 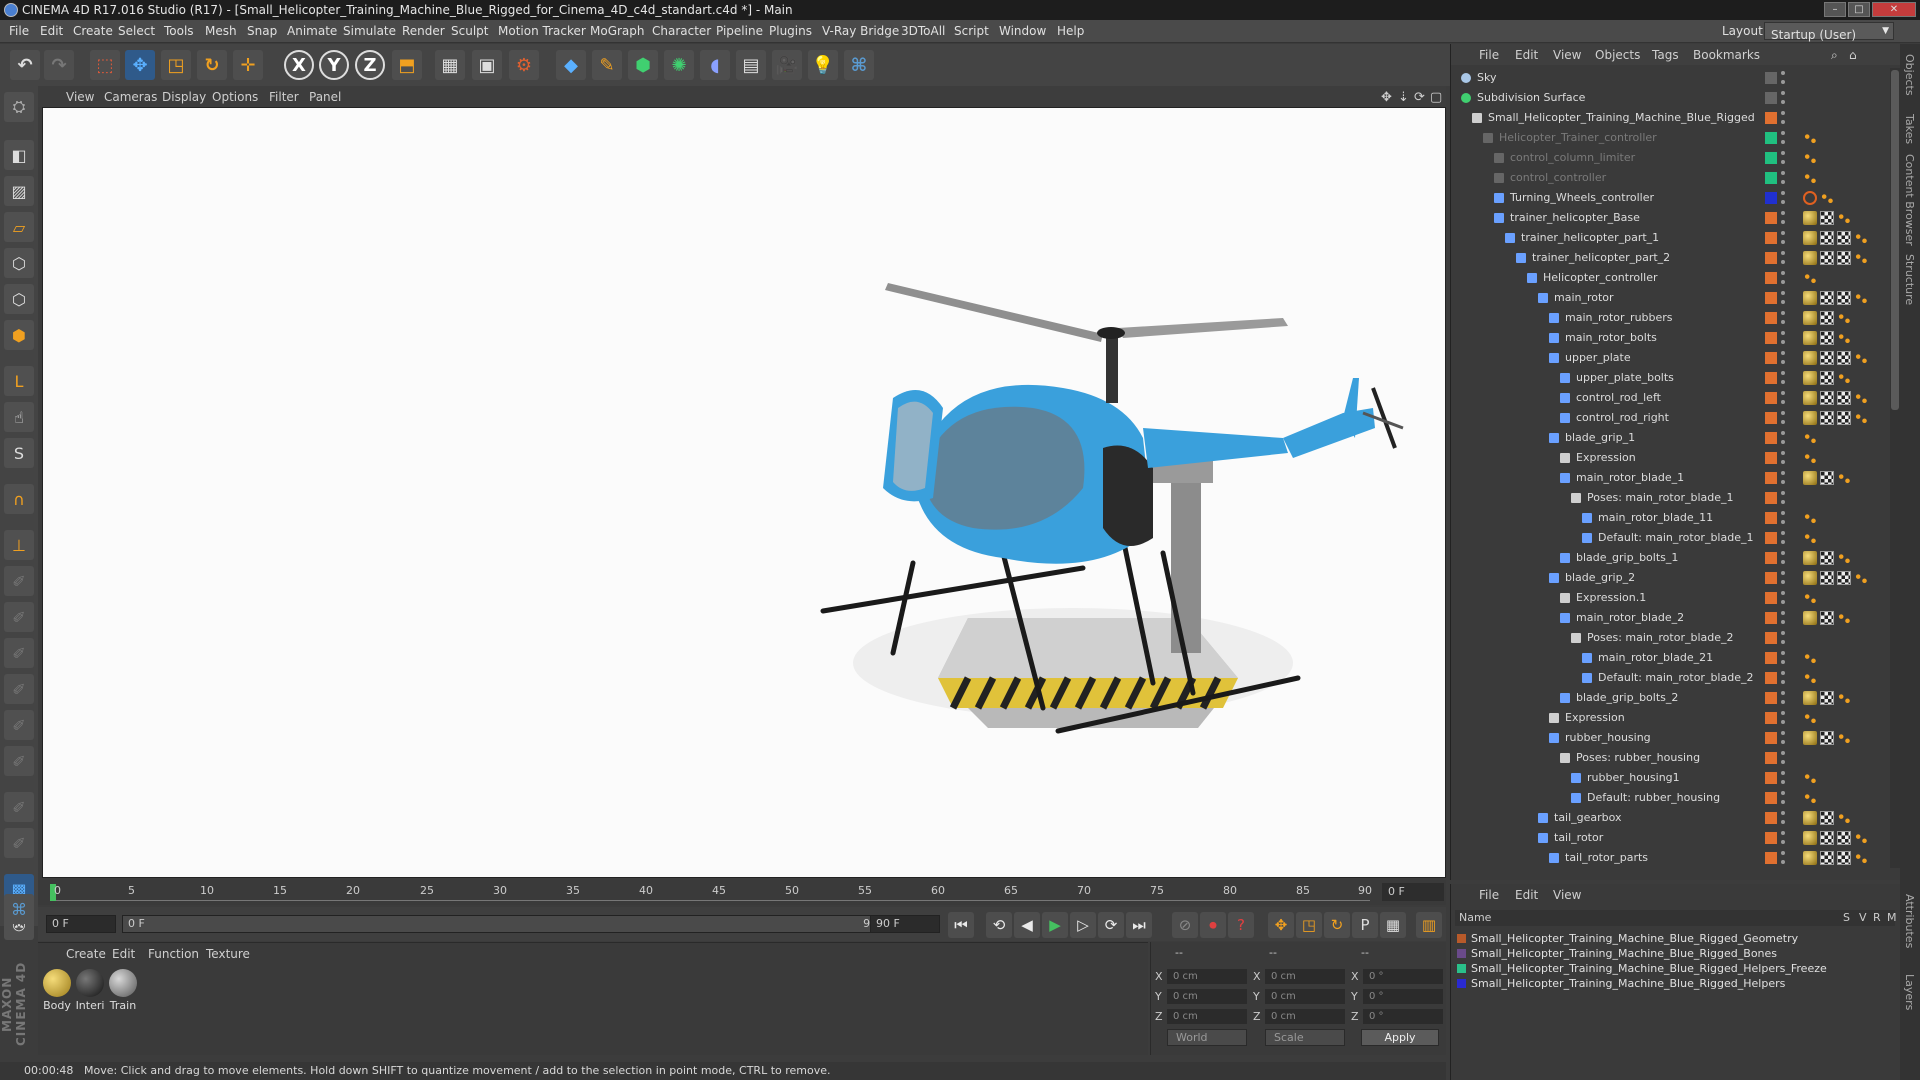 I want to click on x-axis-icon: X, so click(x=299, y=65).